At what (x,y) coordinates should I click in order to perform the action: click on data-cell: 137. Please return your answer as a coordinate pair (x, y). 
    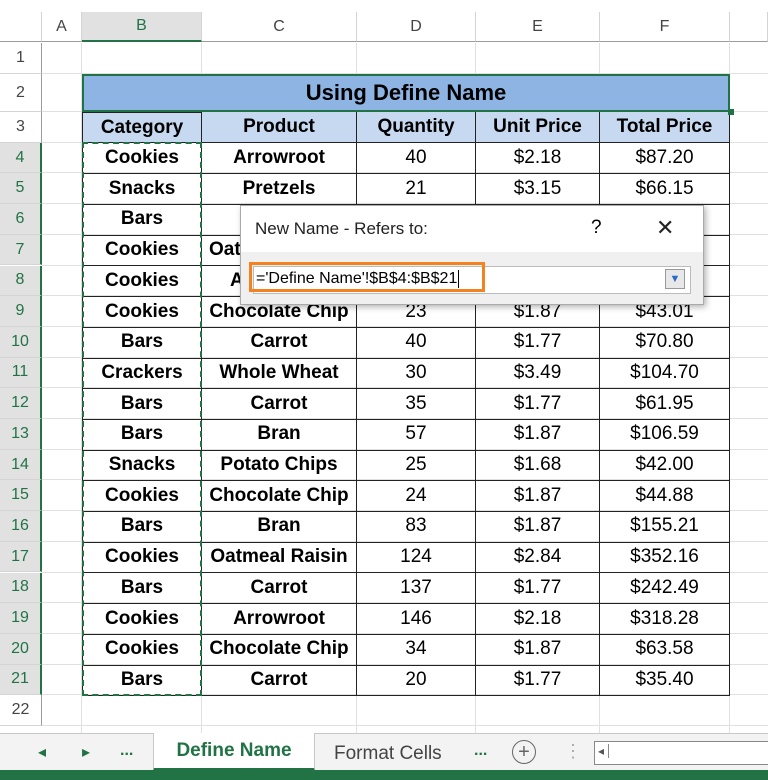
    Looking at the image, I should click on (416, 588).